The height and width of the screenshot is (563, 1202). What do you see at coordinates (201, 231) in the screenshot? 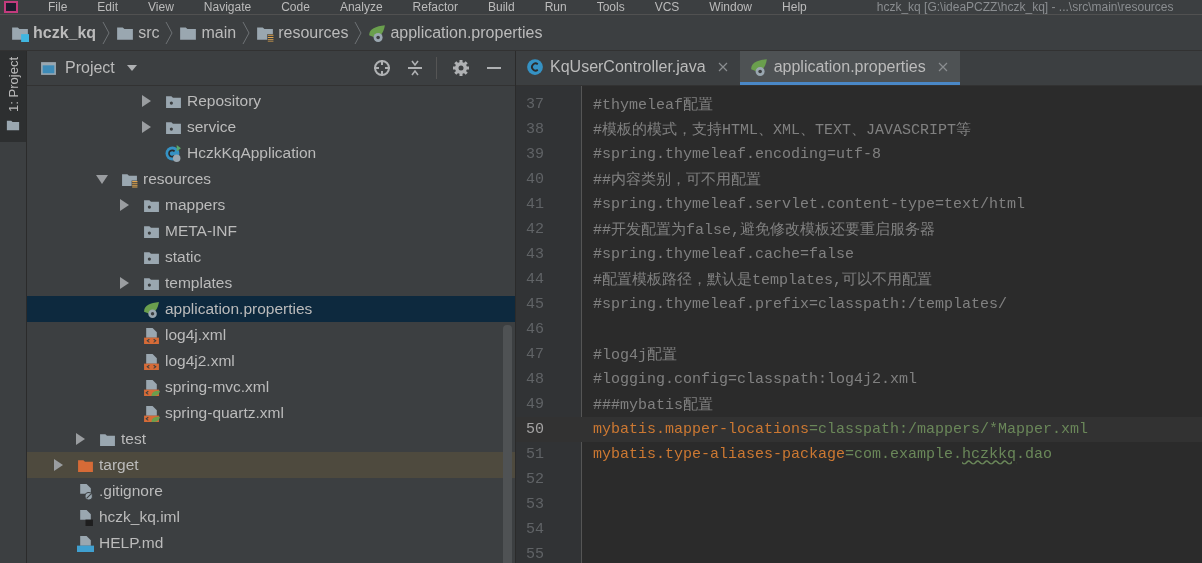
I see `tree-item-label: META-INF` at bounding box center [201, 231].